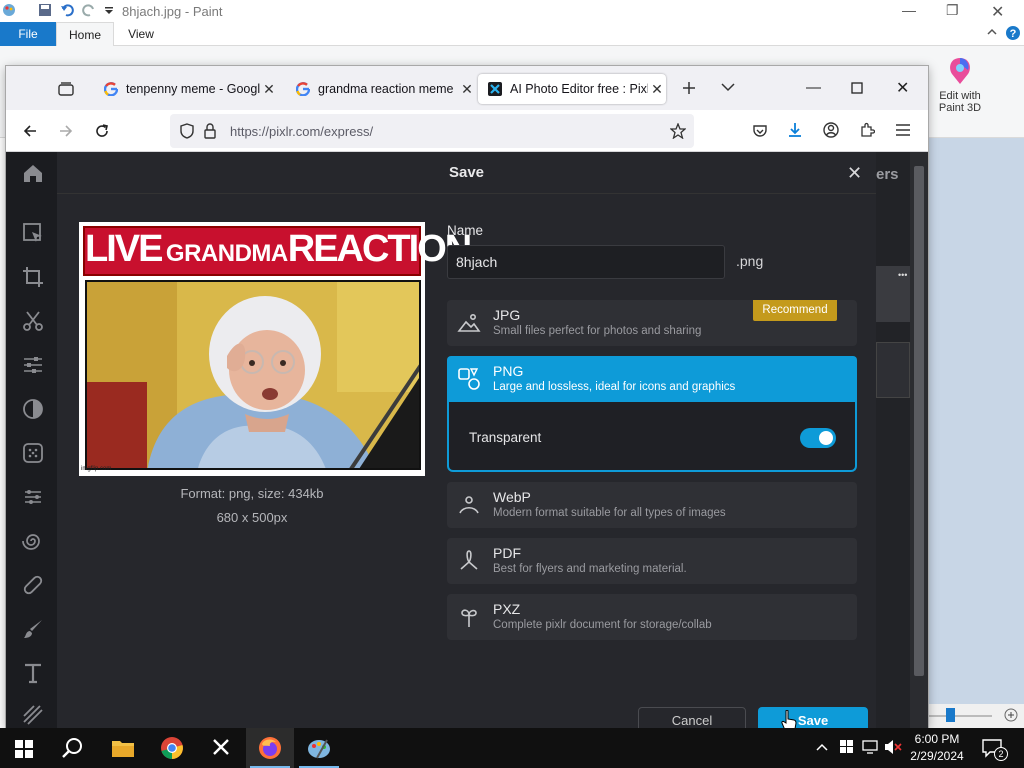  Describe the element at coordinates (33, 409) in the screenshot. I see `filter-tool-icon` at that location.